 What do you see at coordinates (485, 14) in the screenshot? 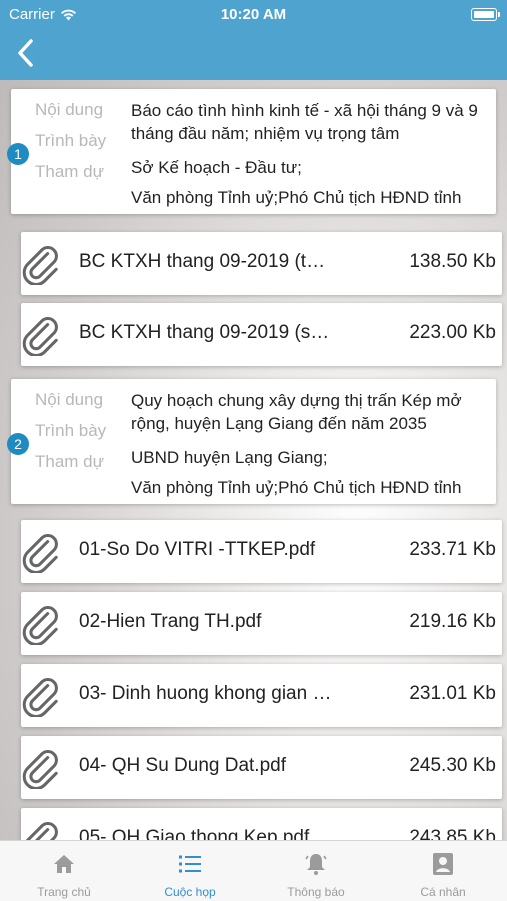
I see `battery-icon` at bounding box center [485, 14].